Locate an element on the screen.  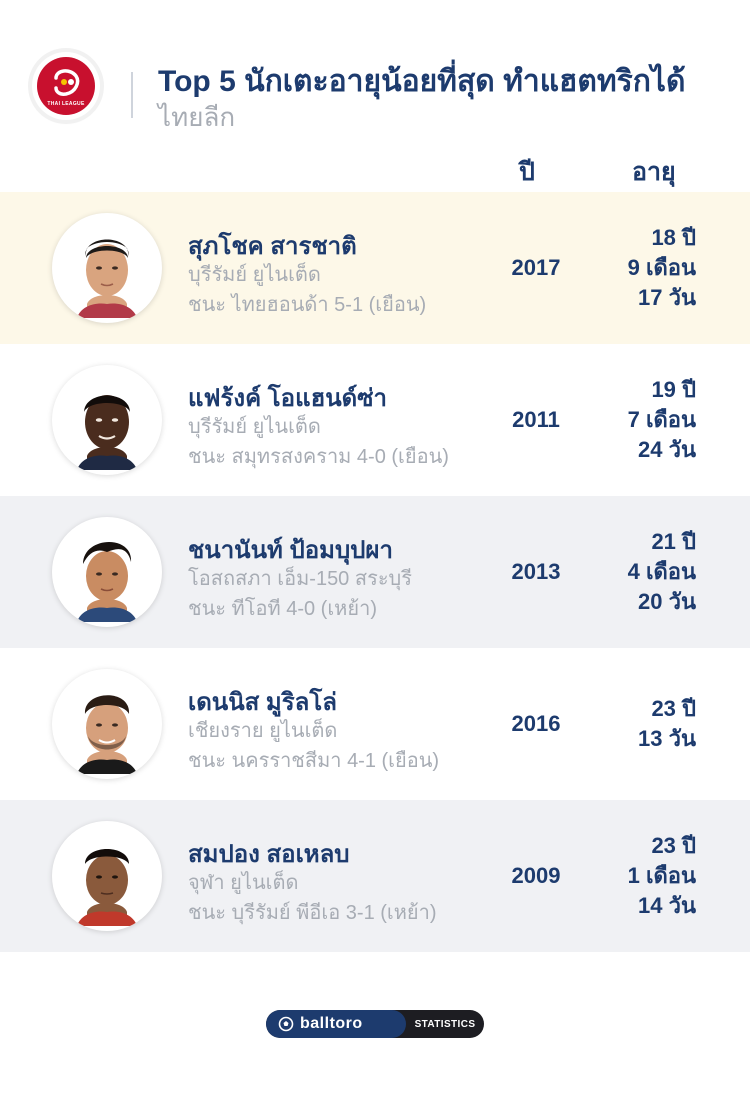
player-club: โอสถสภา เอ็ม-150 สระบุรี is located at coordinates (300, 579).